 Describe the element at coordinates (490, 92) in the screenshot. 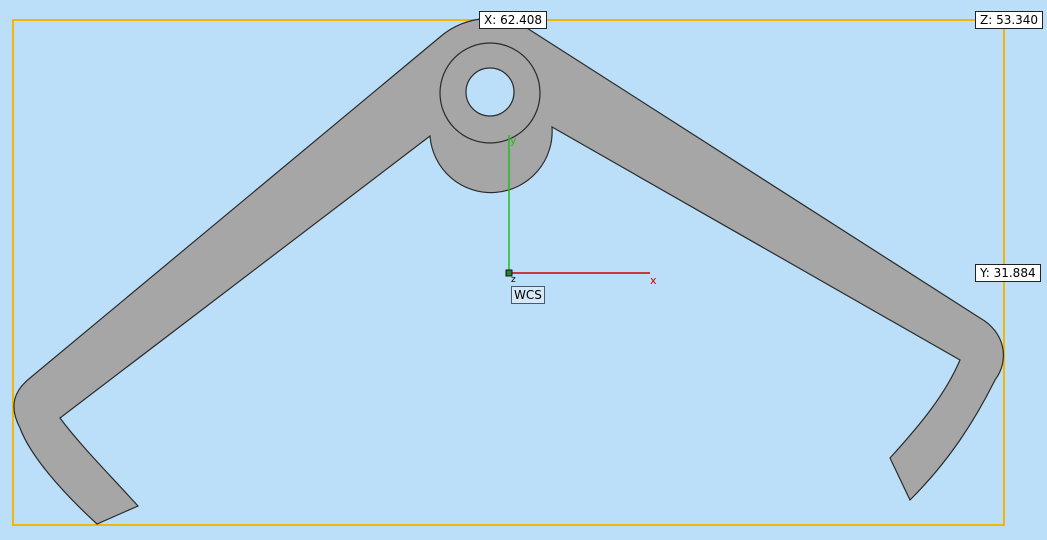

I see `through-hole` at that location.